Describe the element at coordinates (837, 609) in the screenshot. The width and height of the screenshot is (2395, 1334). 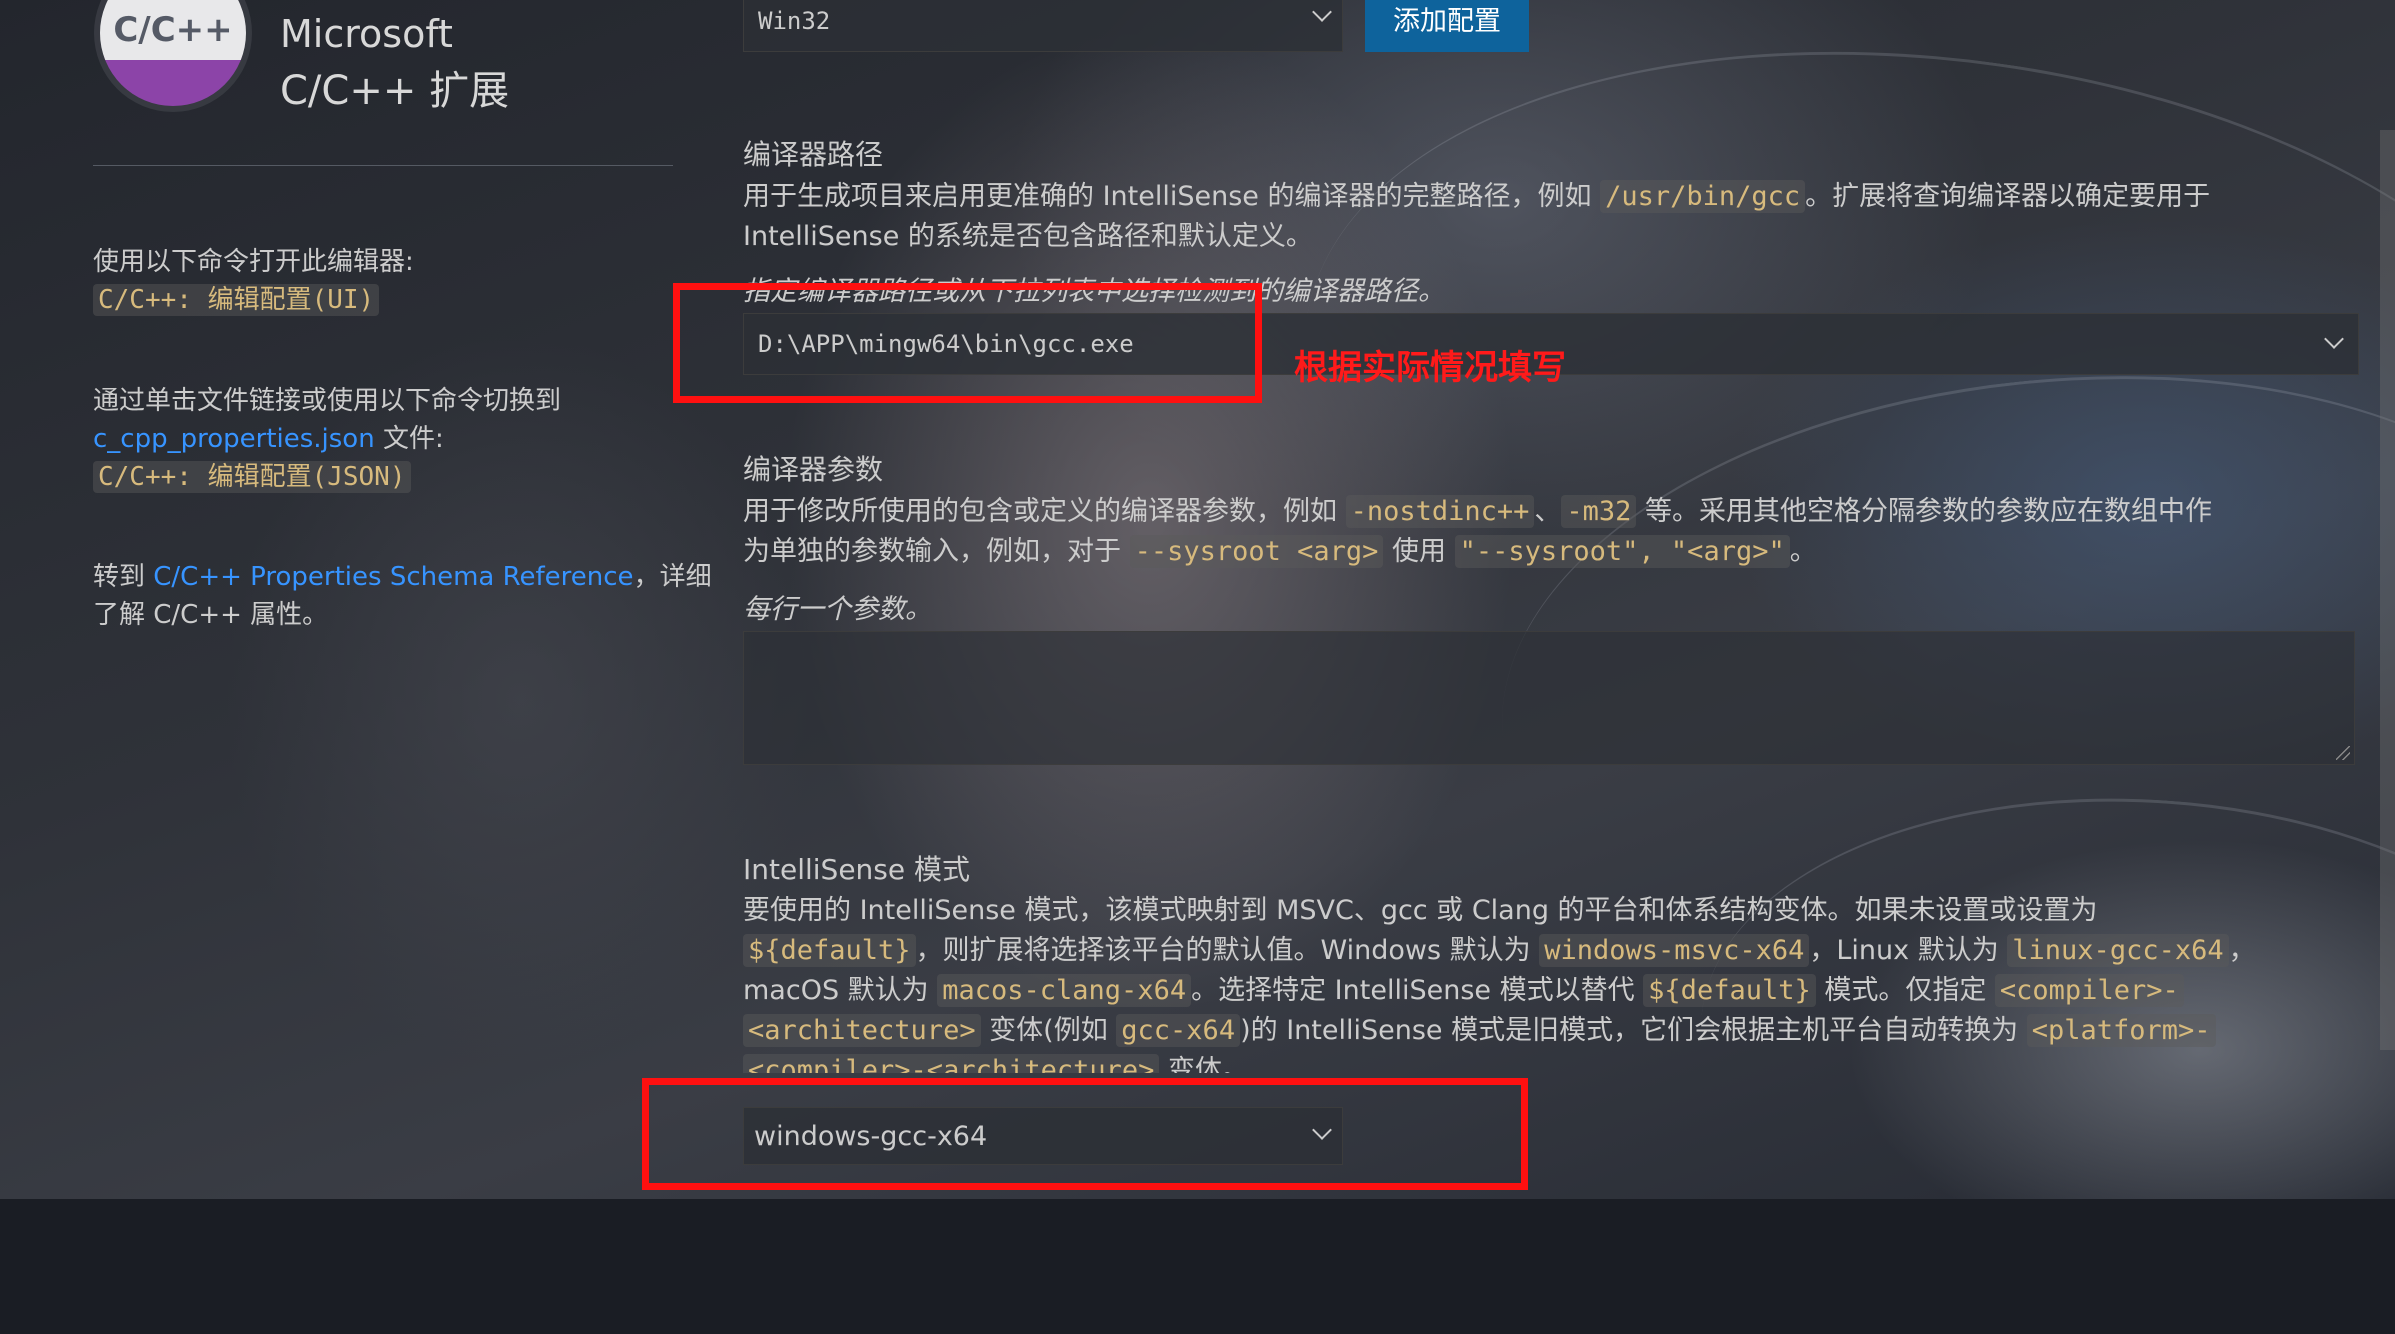
I see `compiler-args-hint: 每行一个参数。` at that location.